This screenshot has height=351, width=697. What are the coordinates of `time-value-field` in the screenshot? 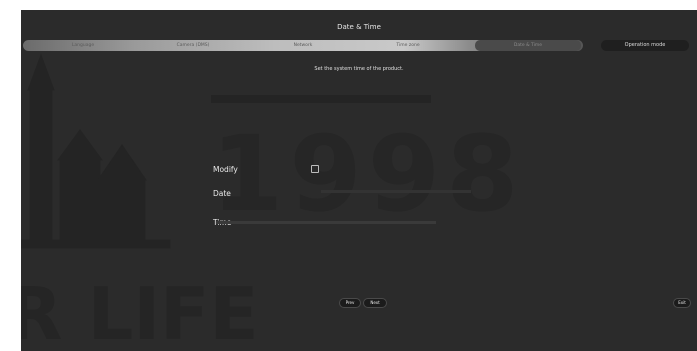 It's located at (326, 222).